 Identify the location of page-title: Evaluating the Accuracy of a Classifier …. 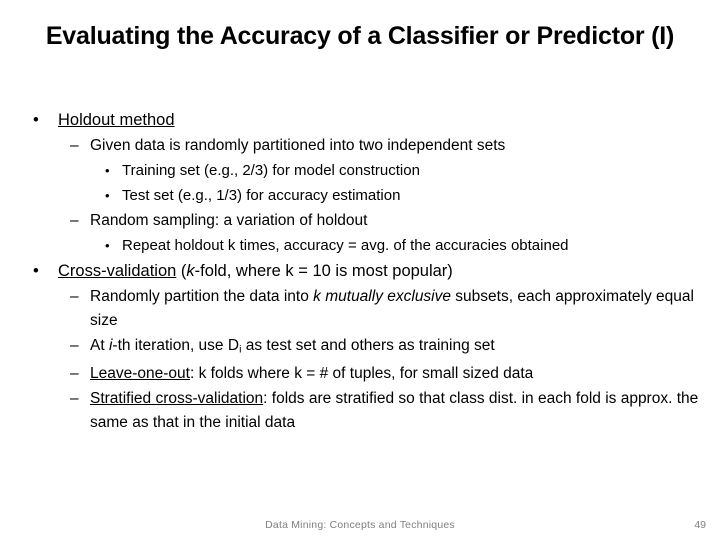
(360, 36).